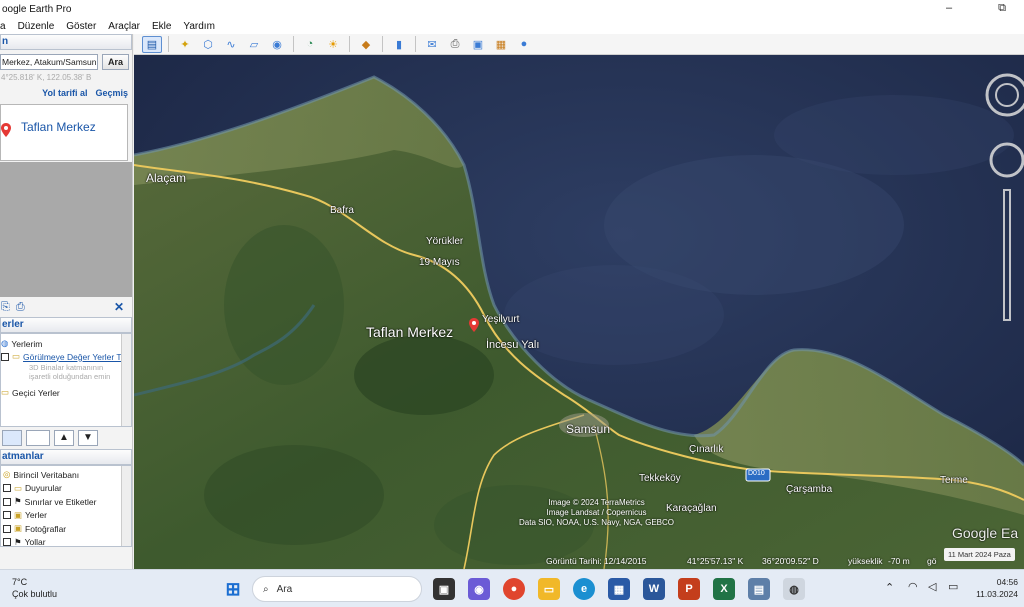 Image resolution: width=1024 pixels, height=607 pixels. I want to click on search-result-item: Taflan Merkez, so click(58, 127).